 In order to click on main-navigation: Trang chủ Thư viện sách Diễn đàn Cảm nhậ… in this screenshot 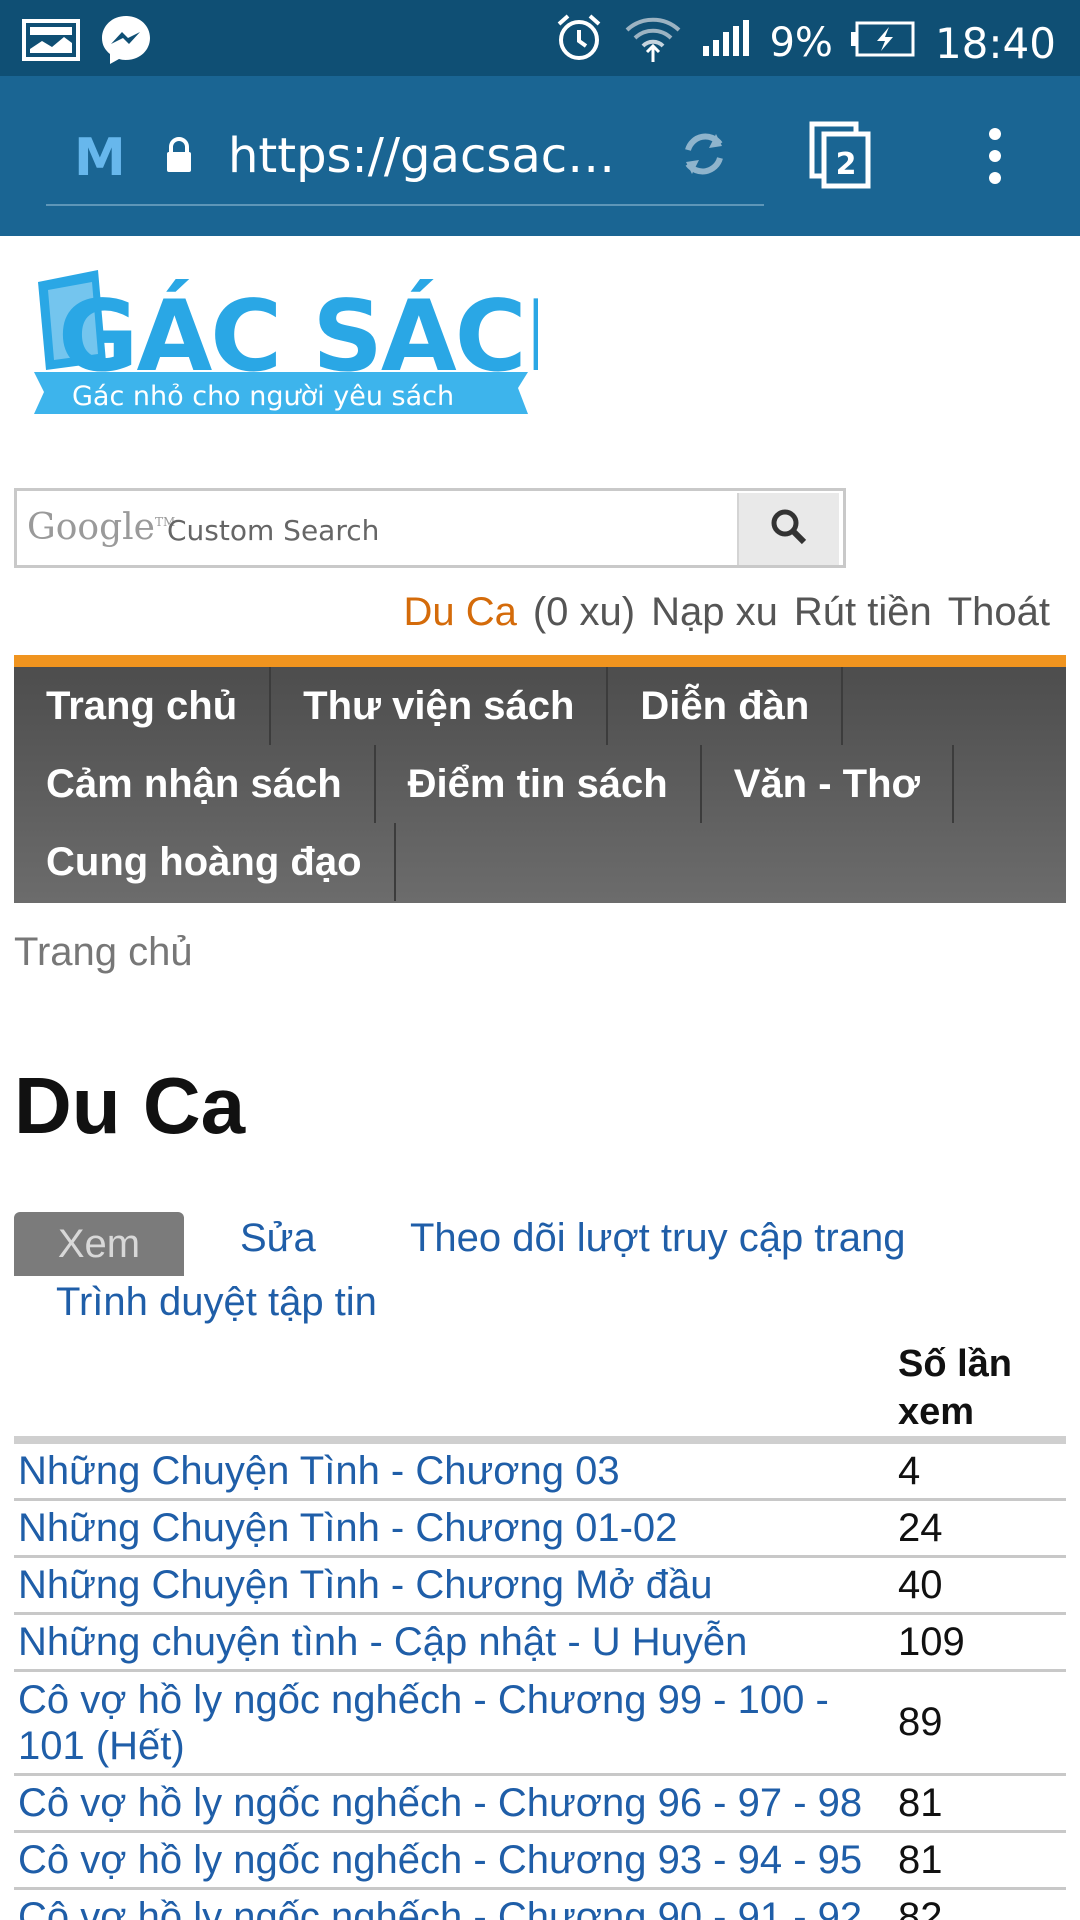, I will do `click(540, 779)`.